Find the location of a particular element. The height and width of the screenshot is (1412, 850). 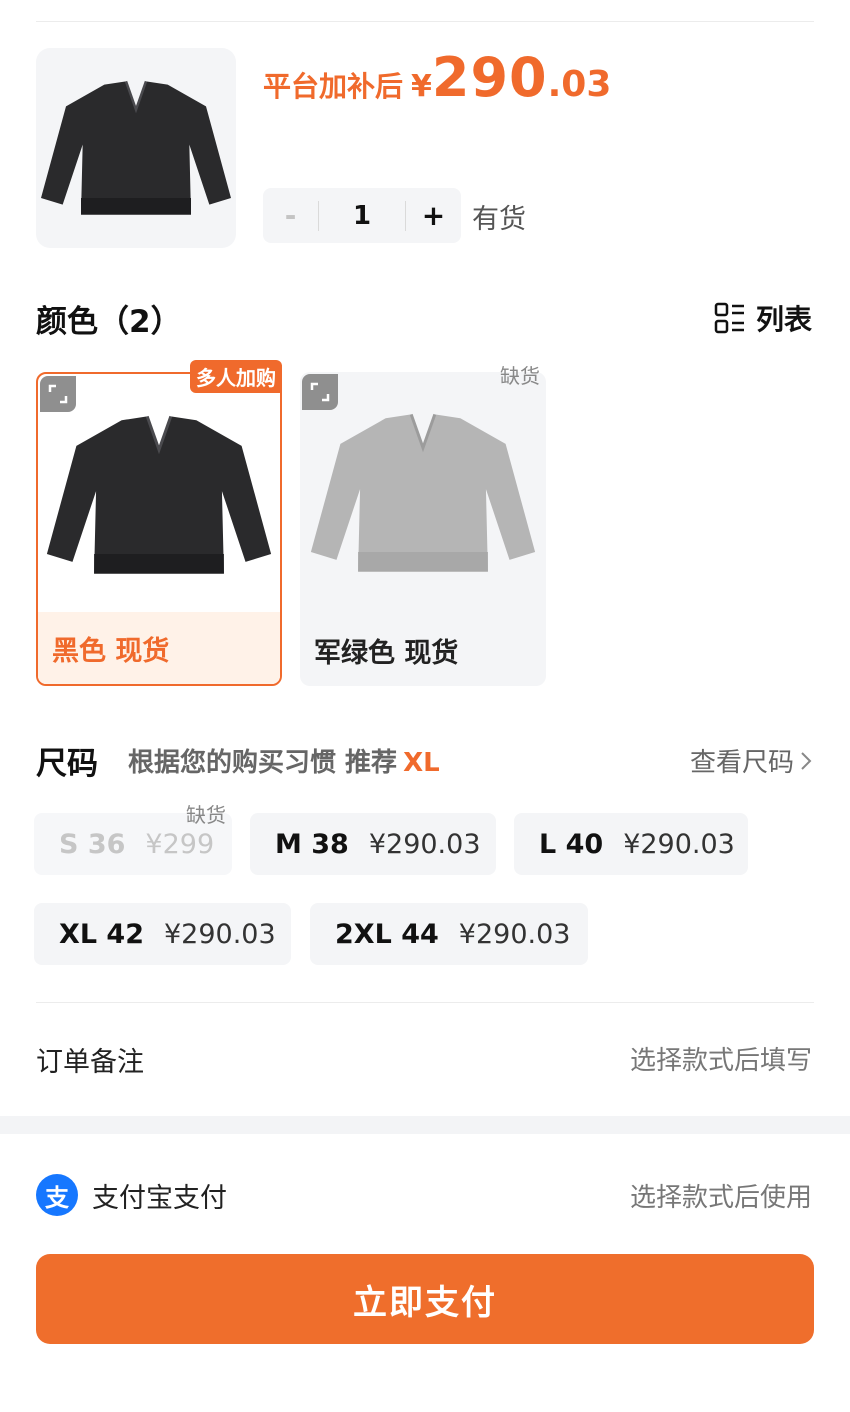

top-divider is located at coordinates (425, 21).